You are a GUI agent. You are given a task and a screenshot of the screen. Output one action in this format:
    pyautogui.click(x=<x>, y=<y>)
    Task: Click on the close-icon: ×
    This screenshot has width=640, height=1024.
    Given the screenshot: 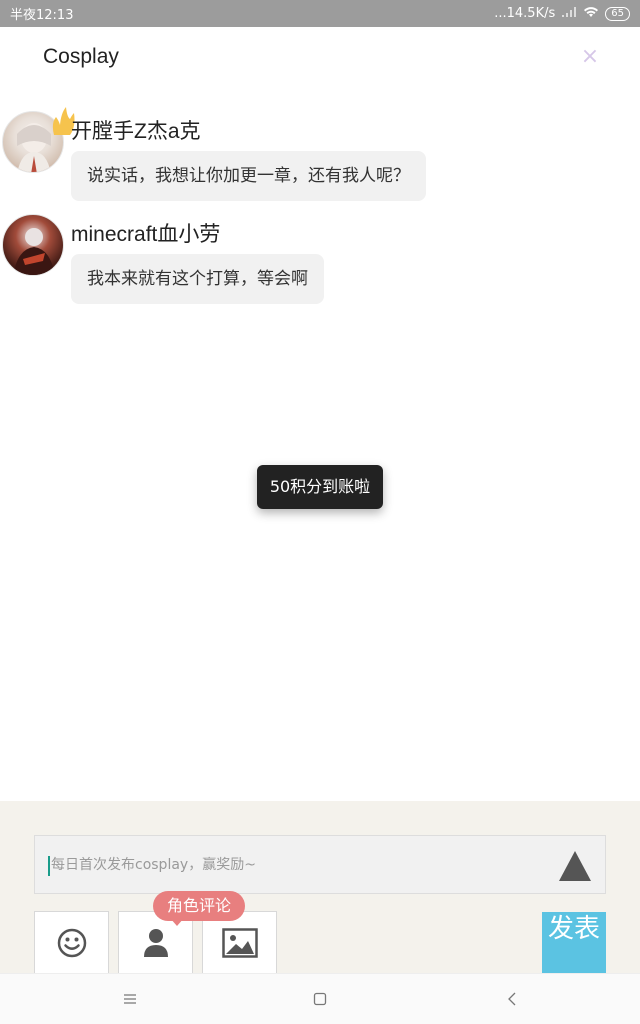 What is the action you would take?
    pyautogui.click(x=590, y=56)
    